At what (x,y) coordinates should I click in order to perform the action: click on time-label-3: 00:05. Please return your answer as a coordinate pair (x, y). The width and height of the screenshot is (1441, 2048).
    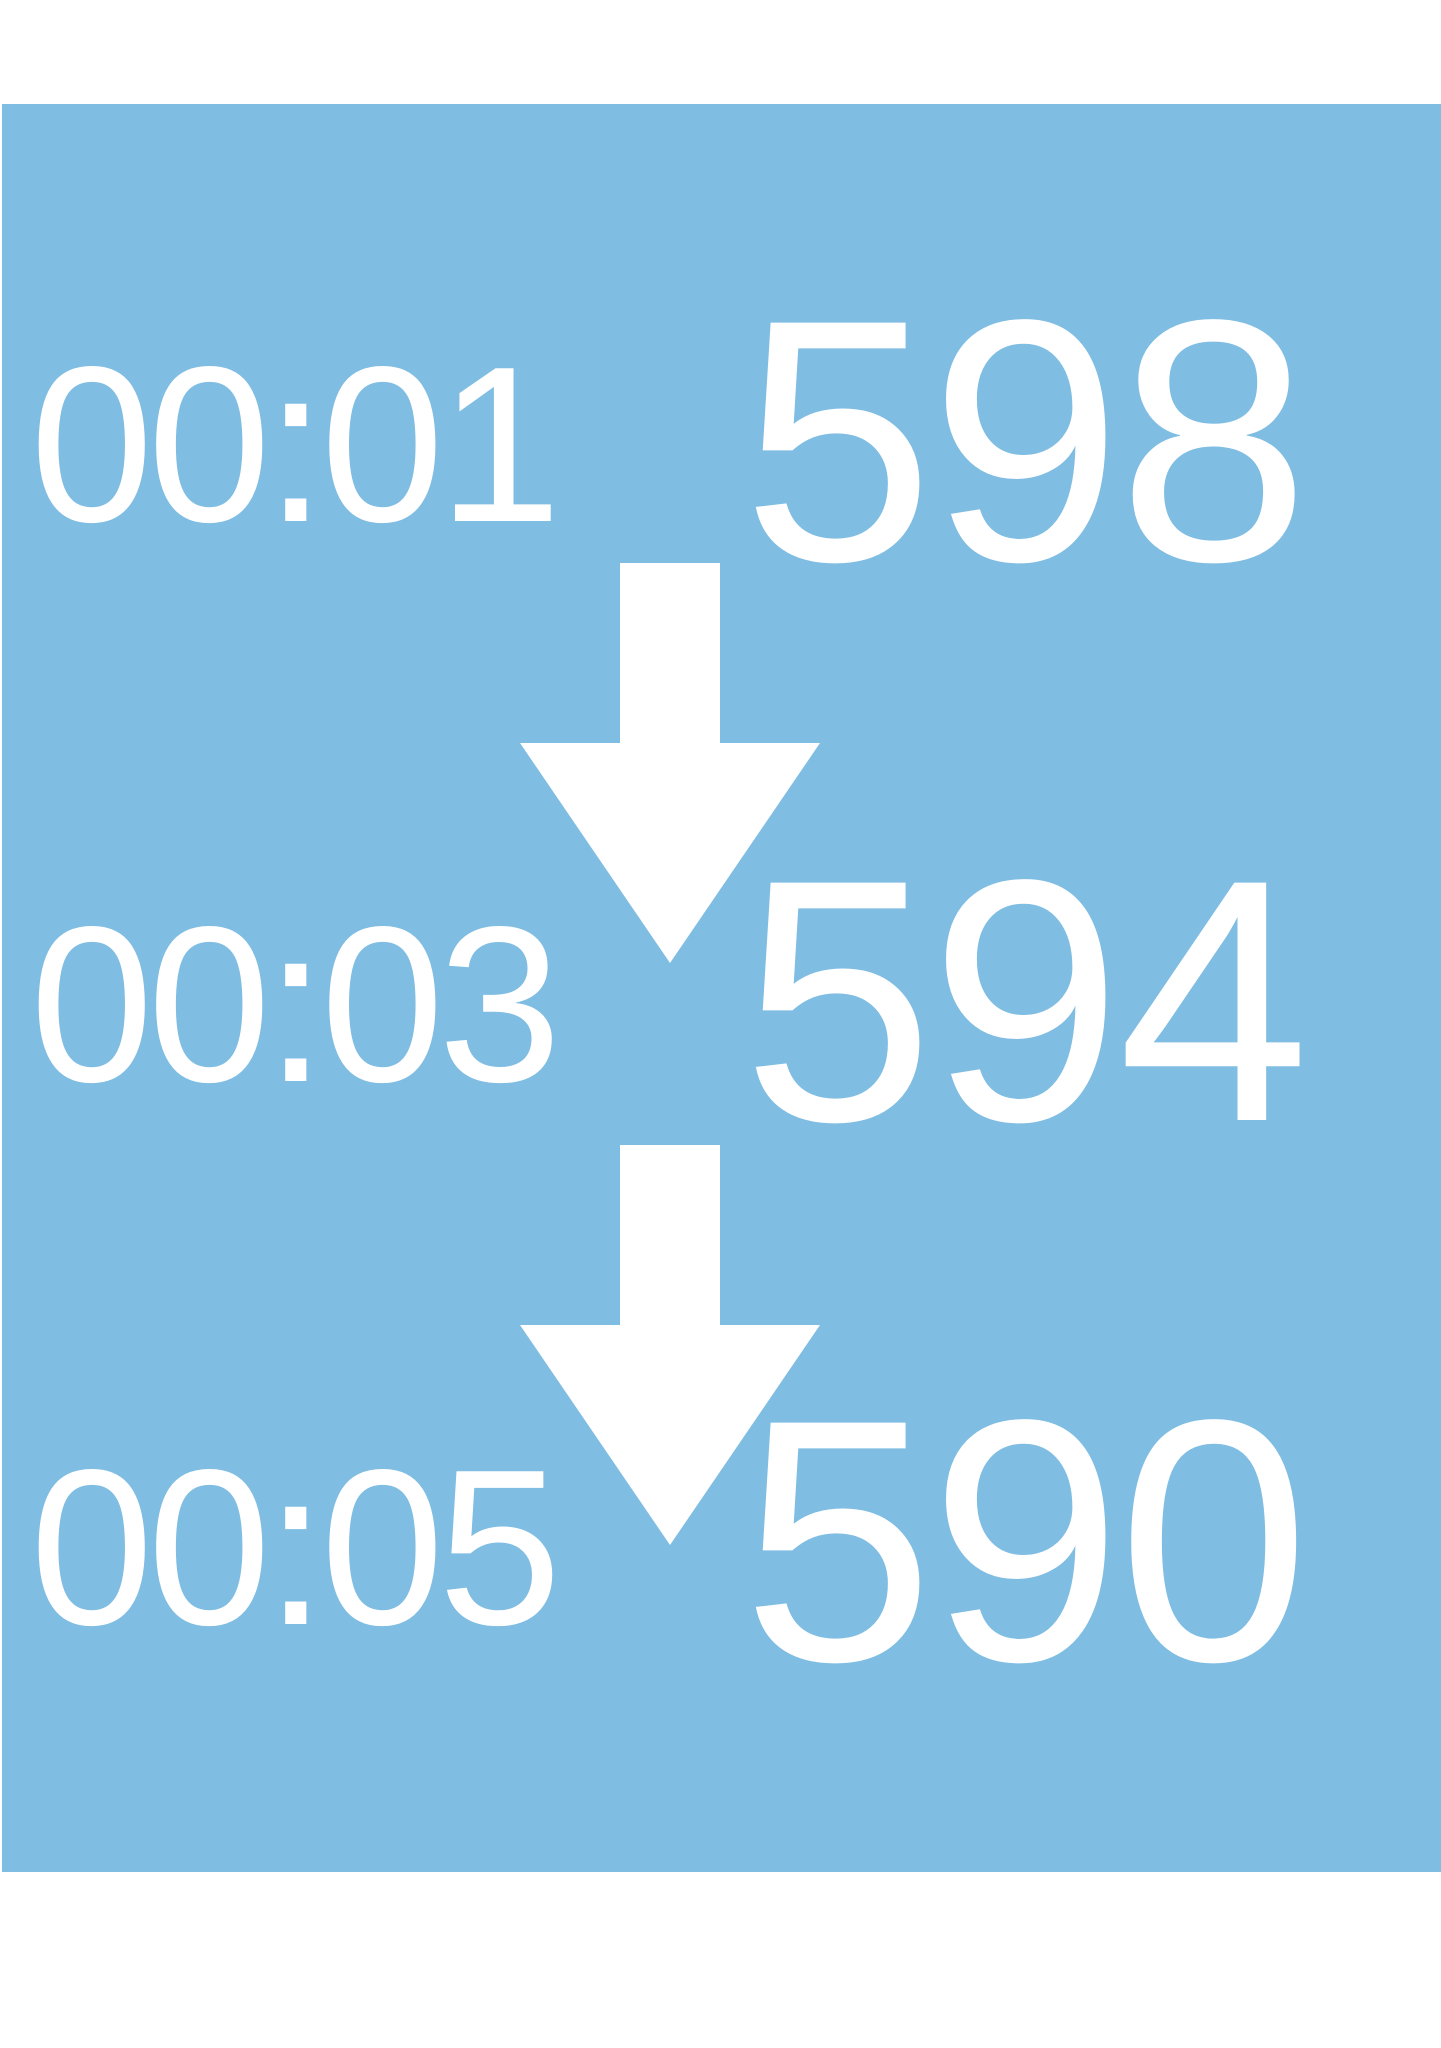
    Looking at the image, I should click on (296, 1548).